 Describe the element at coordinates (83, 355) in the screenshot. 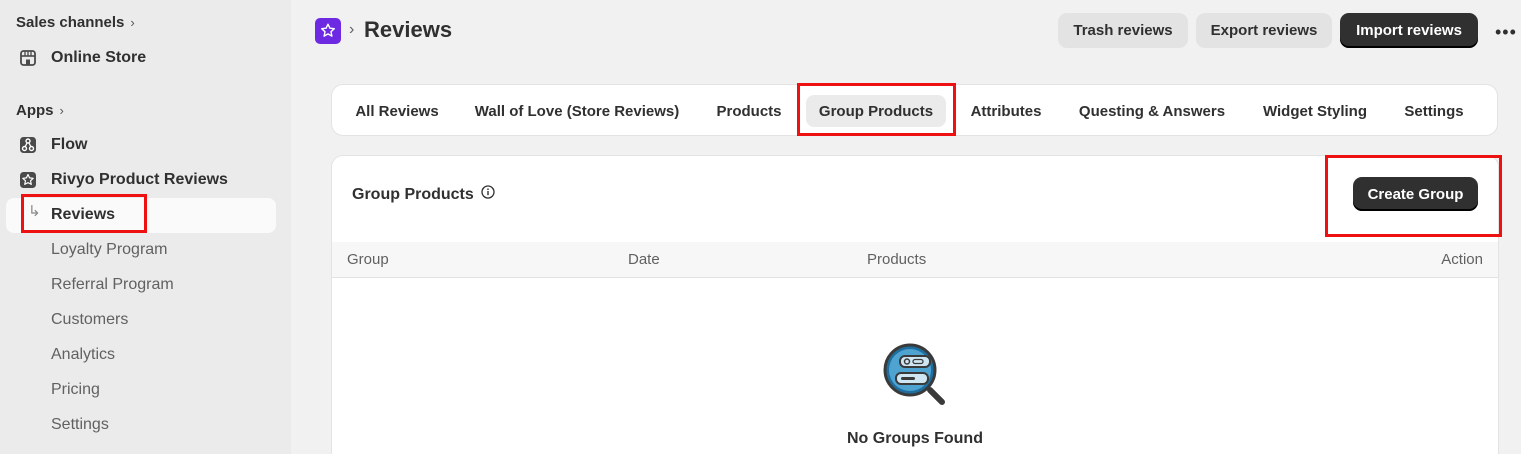

I see `sidebar-item-analytics: Analytics` at that location.